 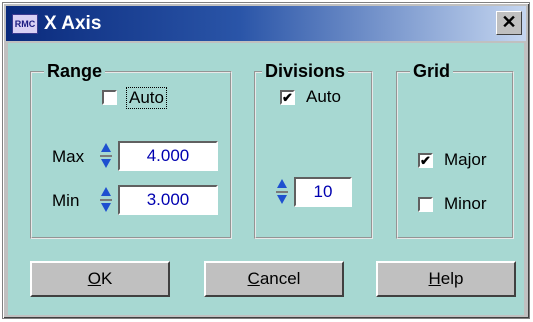 What do you see at coordinates (109, 97) in the screenshot?
I see `range-auto-checkbox` at bounding box center [109, 97].